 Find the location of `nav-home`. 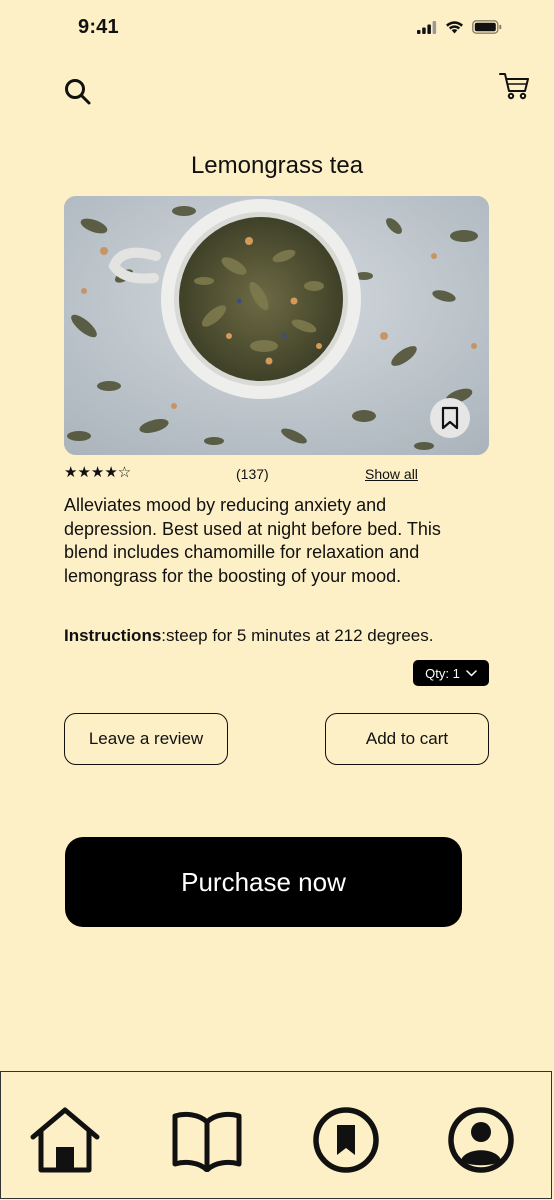

nav-home is located at coordinates (65, 1140).